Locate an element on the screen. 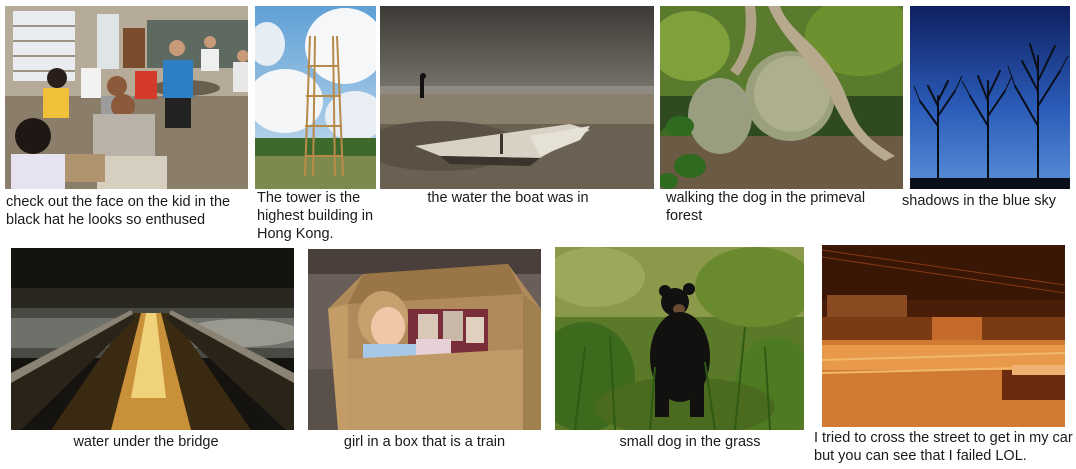 The height and width of the screenshot is (469, 1076). caption-bear-cub: small dog in the grass is located at coordinates (690, 442).